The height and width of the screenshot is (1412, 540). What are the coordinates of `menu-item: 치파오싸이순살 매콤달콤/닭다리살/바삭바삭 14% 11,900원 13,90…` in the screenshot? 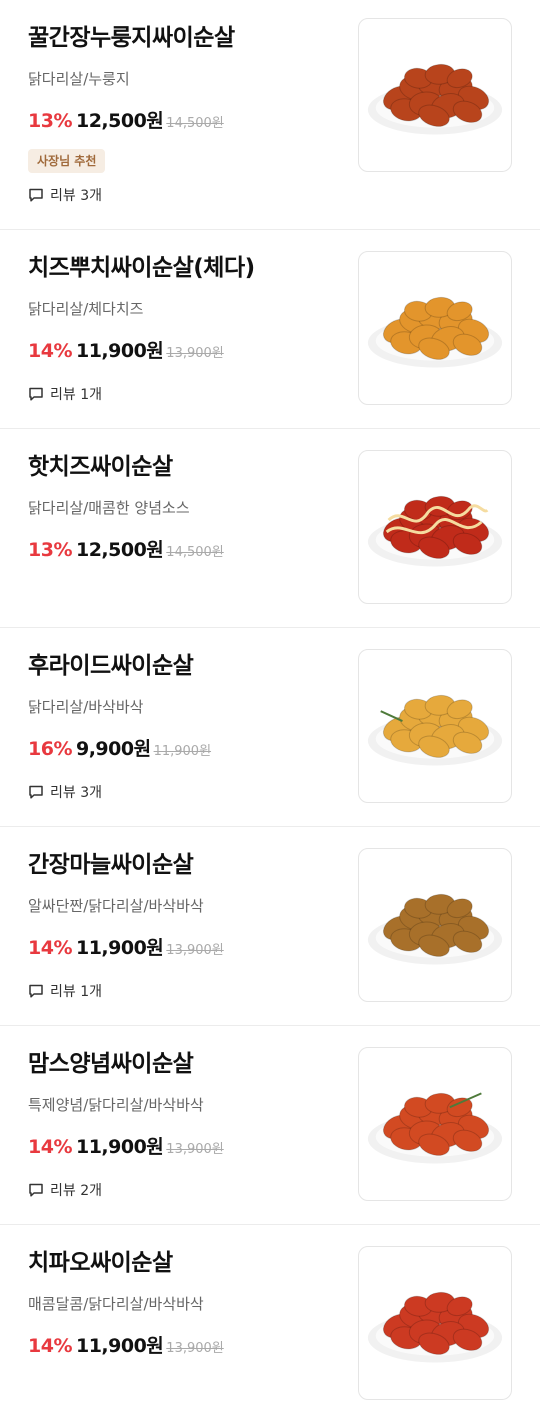 It's located at (270, 1318).